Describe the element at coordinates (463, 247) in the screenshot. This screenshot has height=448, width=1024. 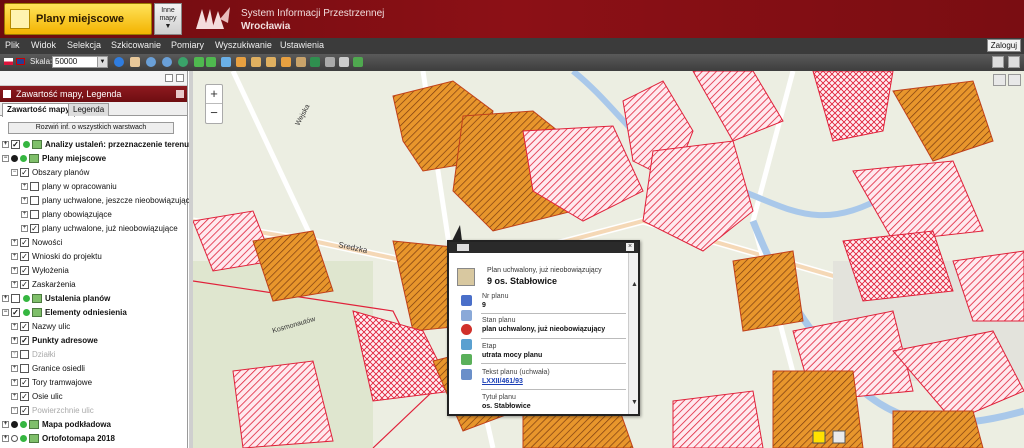
I see `popup-menu-icon` at that location.